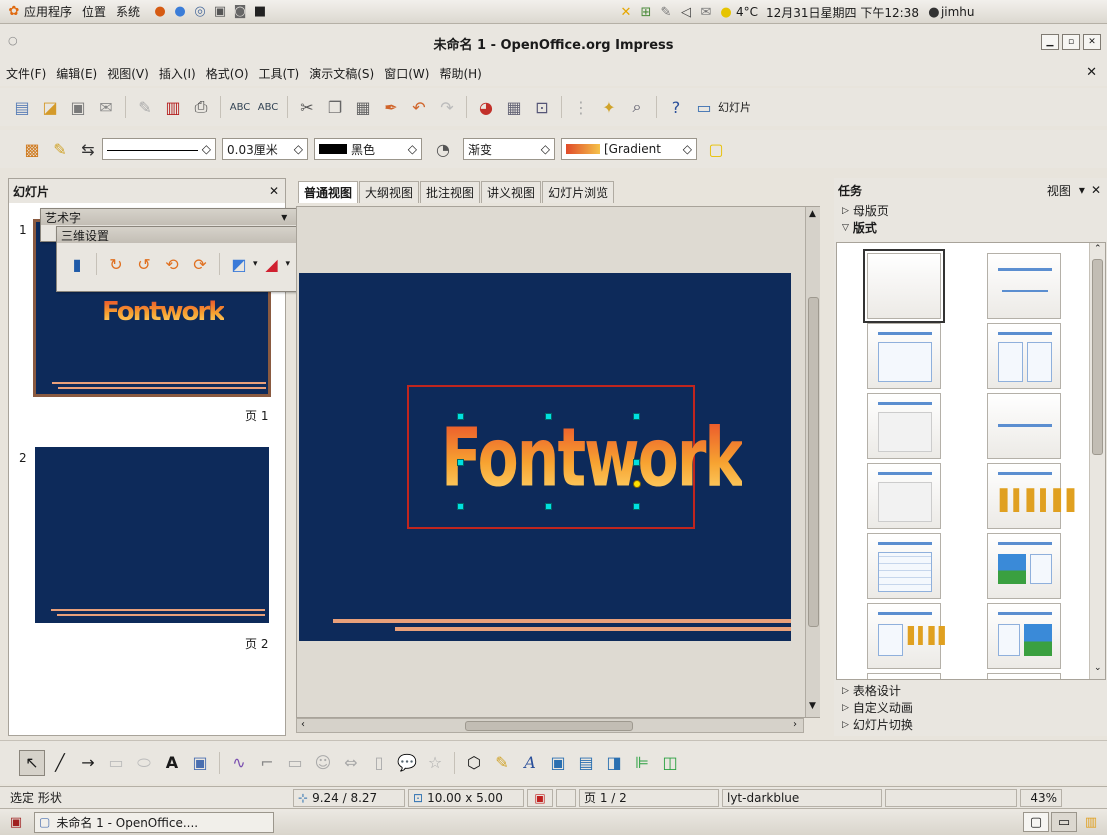 The width and height of the screenshot is (1107, 835). I want to click on username: jimhu, so click(958, 12).